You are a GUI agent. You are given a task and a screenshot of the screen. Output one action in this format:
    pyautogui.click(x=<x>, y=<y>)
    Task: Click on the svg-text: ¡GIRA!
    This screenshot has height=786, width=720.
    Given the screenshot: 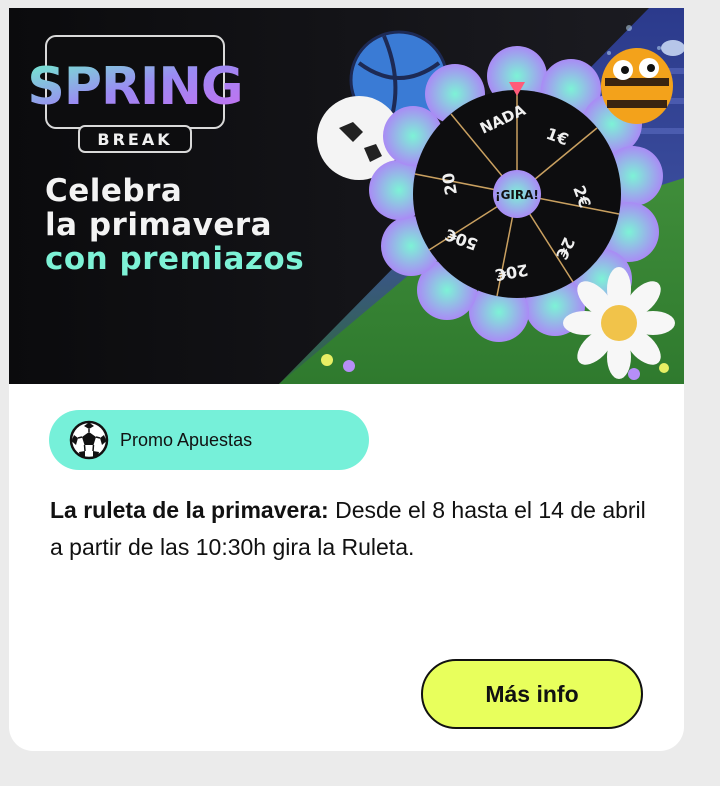 What is the action you would take?
    pyautogui.click(x=517, y=195)
    